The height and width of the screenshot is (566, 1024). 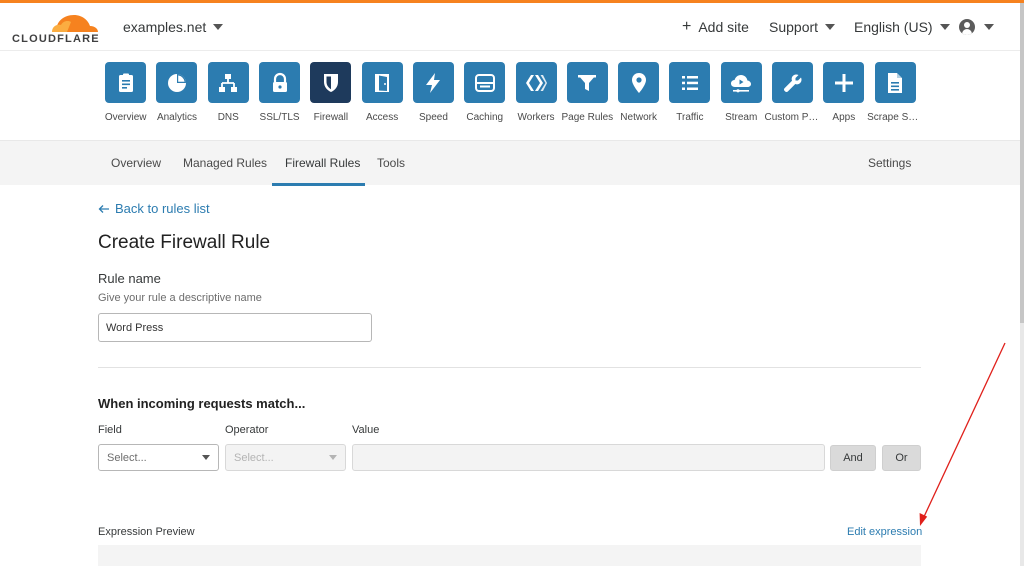 What do you see at coordinates (884, 532) in the screenshot?
I see `edit-expression-link: Edit expression` at bounding box center [884, 532].